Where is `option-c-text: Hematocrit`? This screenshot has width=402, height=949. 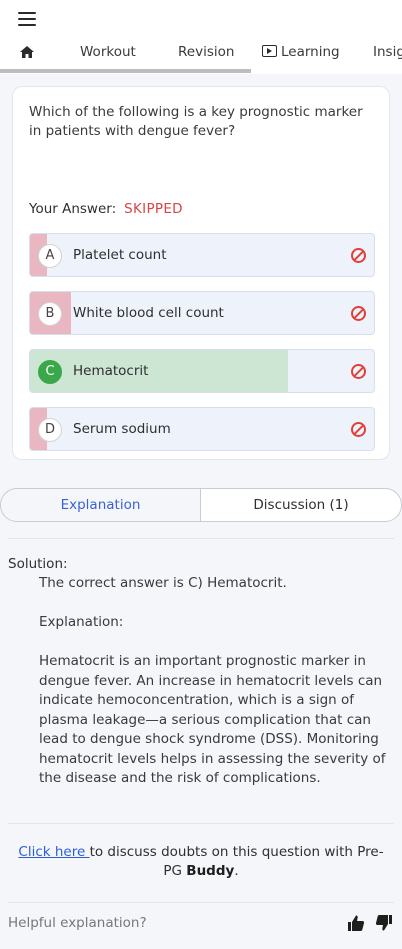
option-c-text: Hematocrit is located at coordinates (111, 371).